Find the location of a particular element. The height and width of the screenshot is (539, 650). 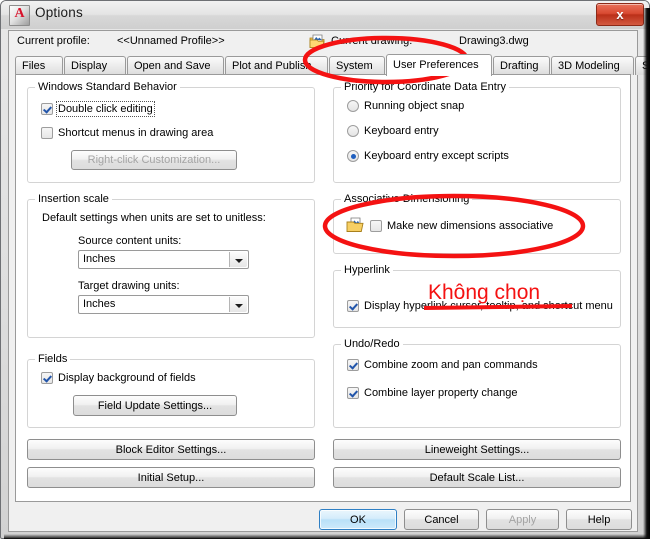

autocad-a-icon: A is located at coordinates (19, 15).